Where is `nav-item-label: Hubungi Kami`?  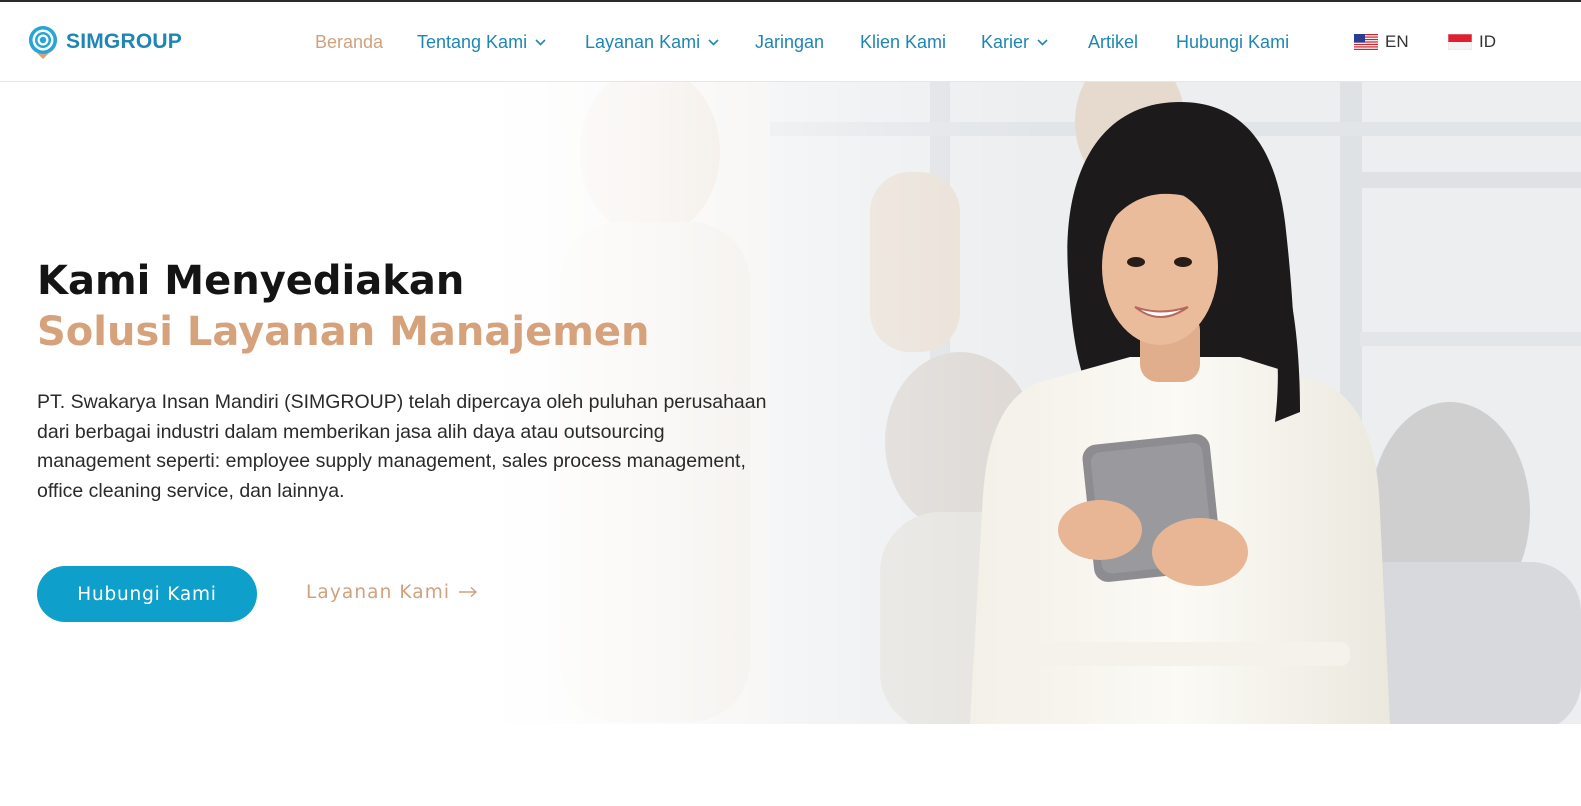 nav-item-label: Hubungi Kami is located at coordinates (1233, 41).